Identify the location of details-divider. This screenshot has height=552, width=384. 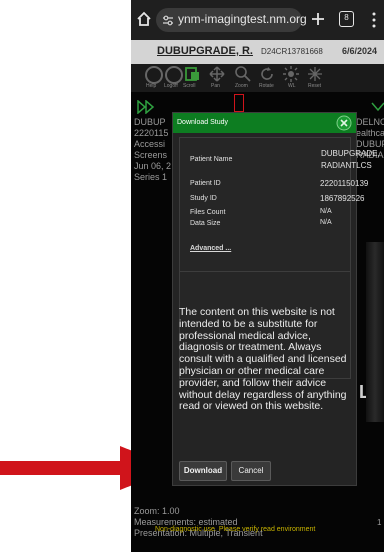
(265, 271).